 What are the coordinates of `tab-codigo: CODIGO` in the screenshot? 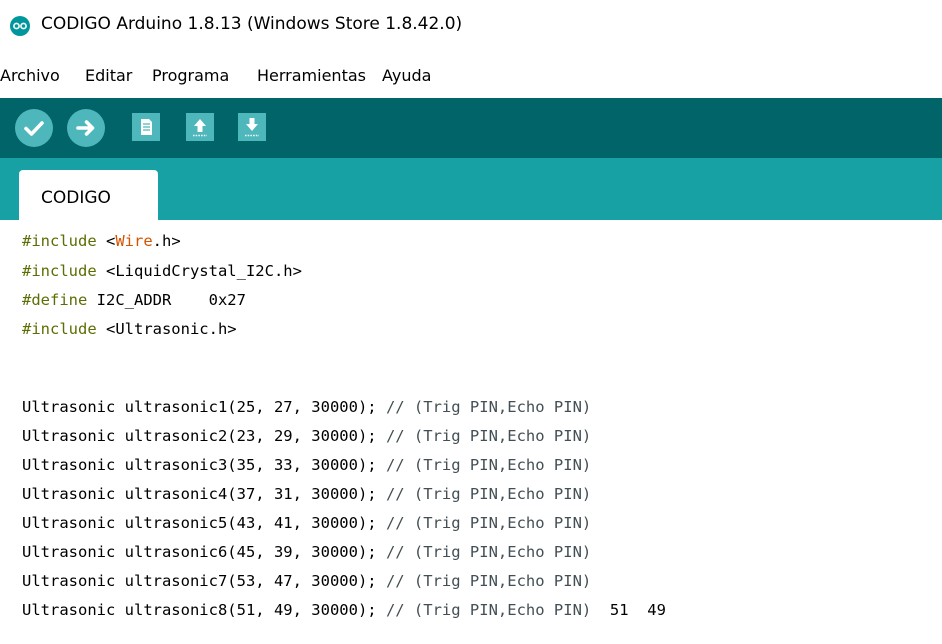 It's located at (88, 195).